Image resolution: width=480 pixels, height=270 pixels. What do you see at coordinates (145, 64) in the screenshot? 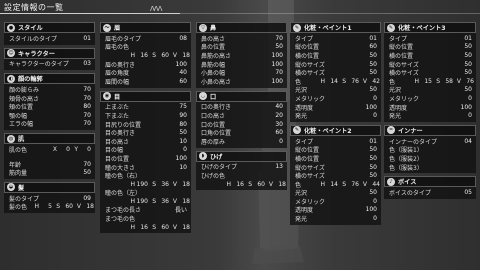
I see `setting-row: 眉の奥行き 100` at bounding box center [145, 64].